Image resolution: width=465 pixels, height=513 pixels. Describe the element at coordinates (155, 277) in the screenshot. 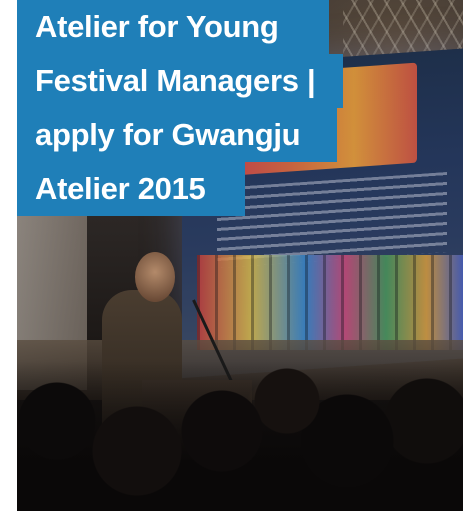

I see `speaker-head` at that location.